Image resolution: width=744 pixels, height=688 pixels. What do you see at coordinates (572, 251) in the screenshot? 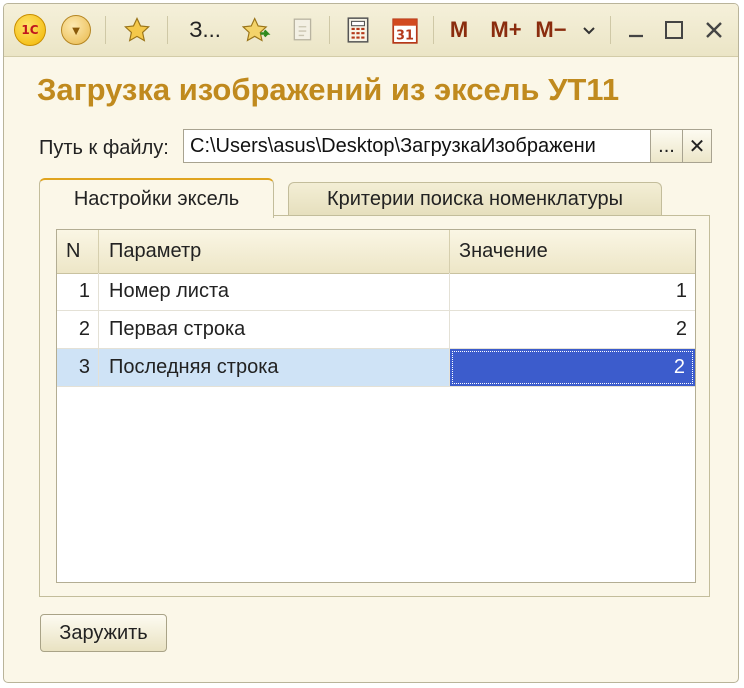
I see `column-header-value: Значение` at bounding box center [572, 251].